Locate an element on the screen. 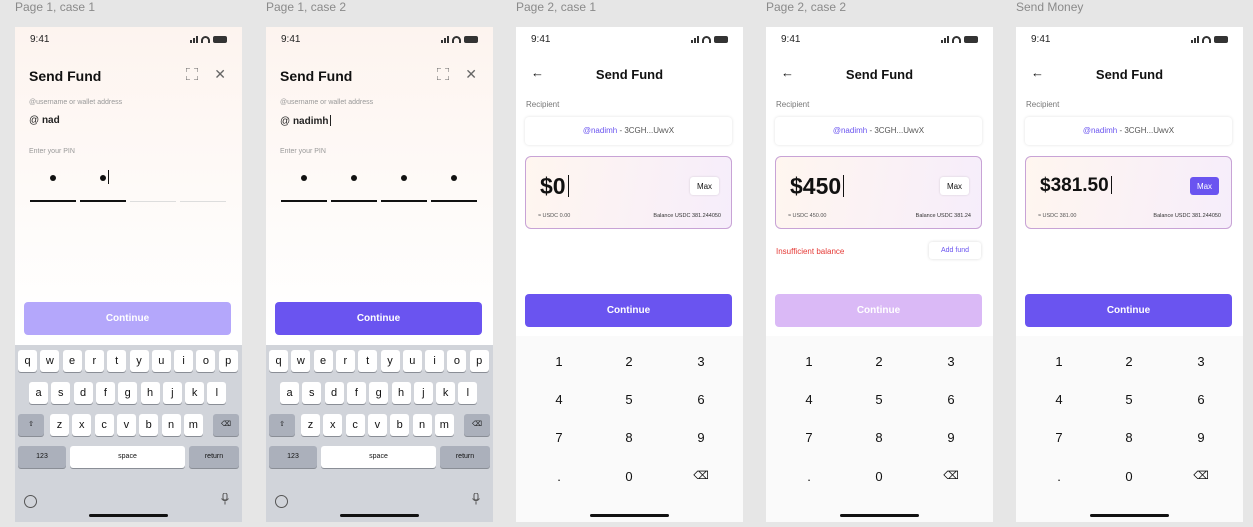  key-y: y is located at coordinates (139, 361).